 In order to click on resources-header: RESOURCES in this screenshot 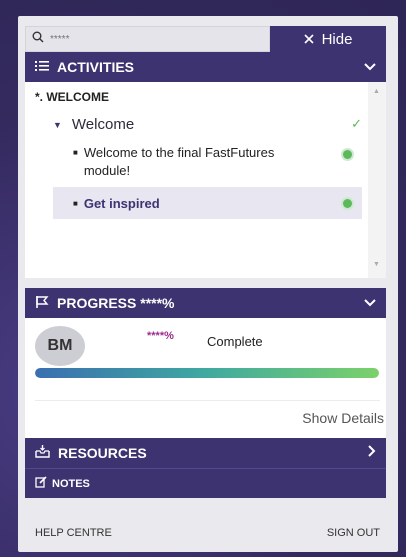, I will do `click(205, 453)`.